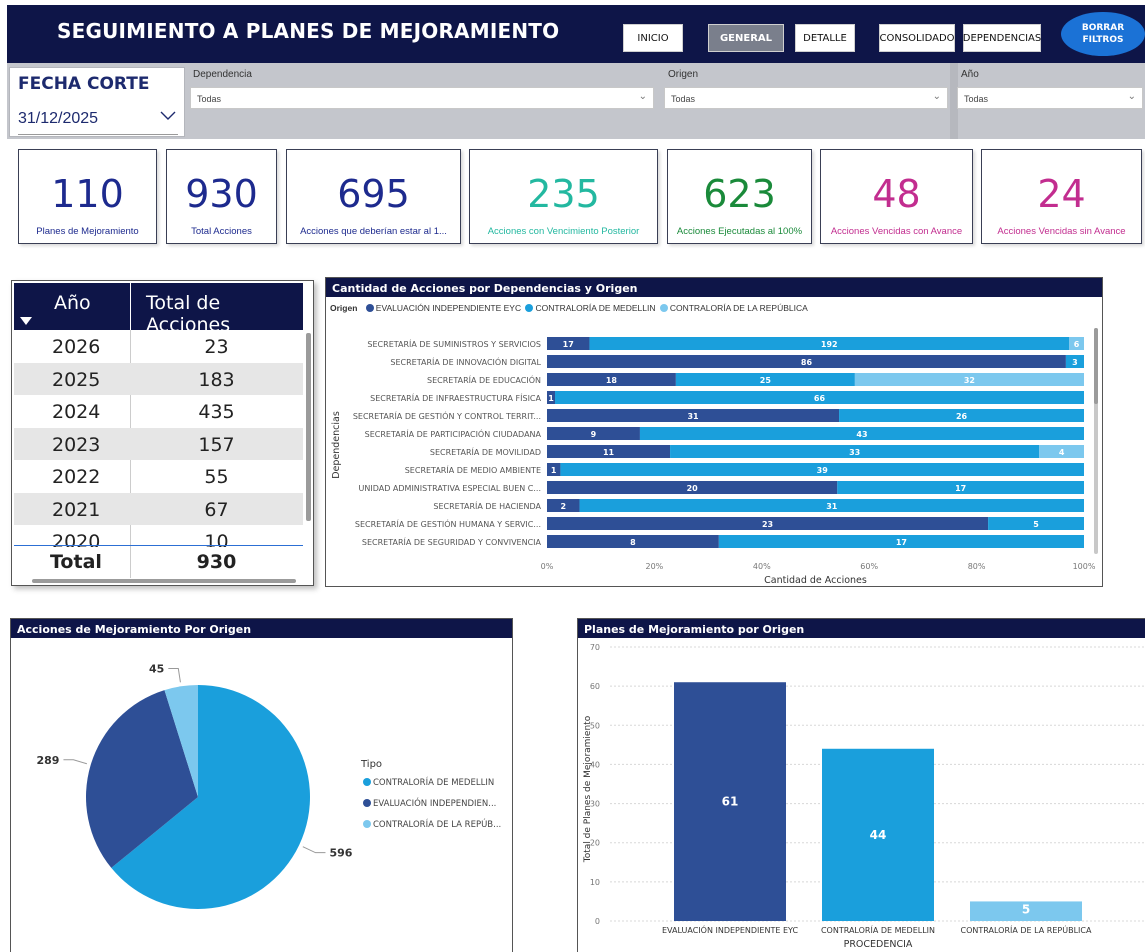 This screenshot has height=952, width=1145. Describe the element at coordinates (158, 476) in the screenshot. I see `table-row: 2022 55` at that location.